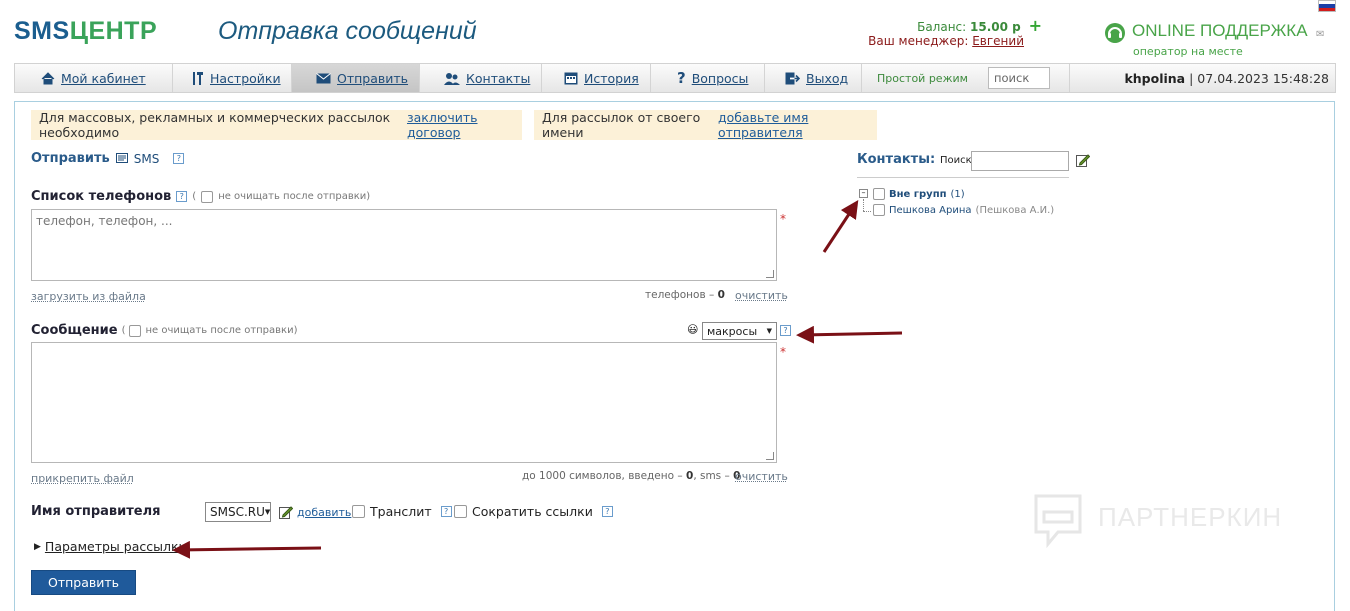  What do you see at coordinates (571, 78) in the screenshot?
I see `calendar-icon` at bounding box center [571, 78].